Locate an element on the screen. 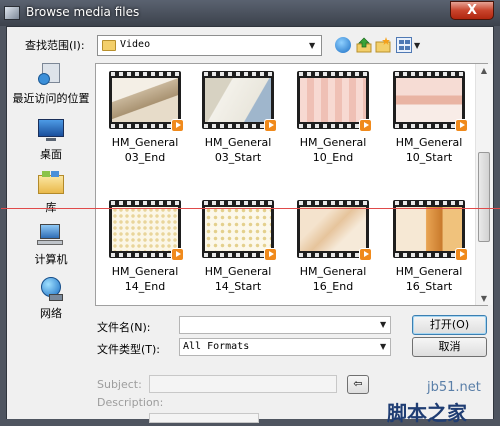  file-name-line2: 16_Start is located at coordinates (429, 286).